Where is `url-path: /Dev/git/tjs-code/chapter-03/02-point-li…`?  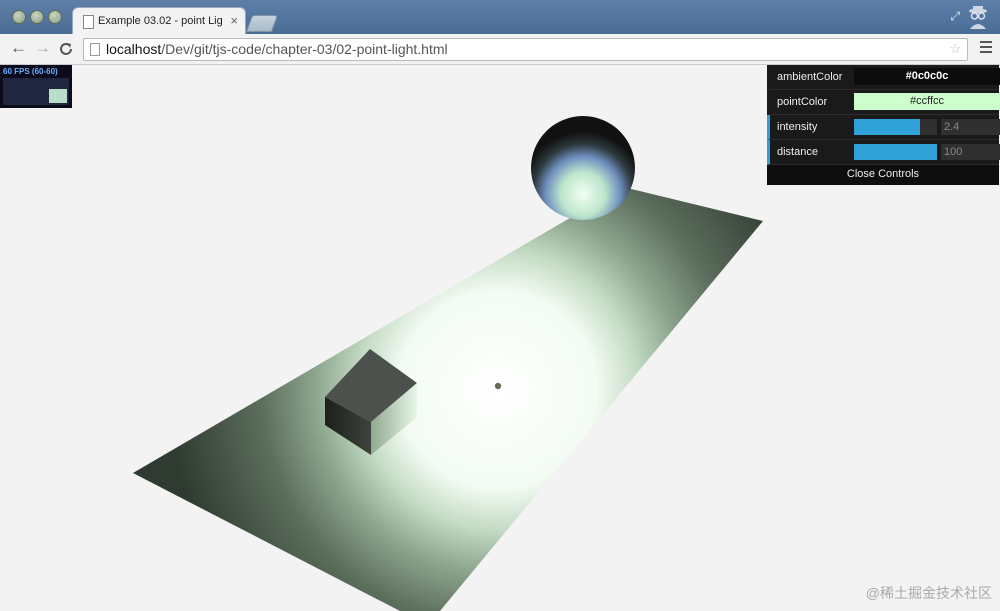
url-path: /Dev/git/tjs-code/chapter-03/02-point-li… is located at coordinates (304, 49).